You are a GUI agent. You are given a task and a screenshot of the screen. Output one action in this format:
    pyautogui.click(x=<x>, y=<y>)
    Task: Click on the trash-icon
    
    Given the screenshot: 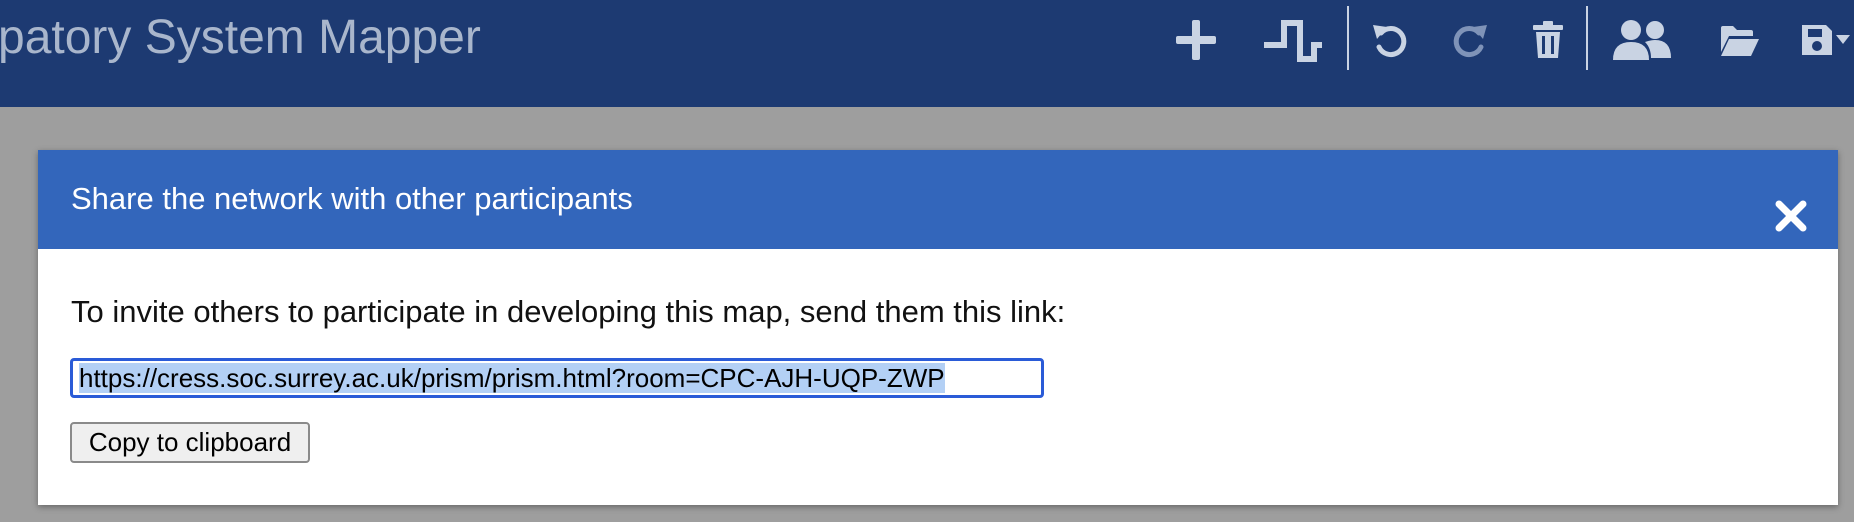 What is the action you would take?
    pyautogui.click(x=1548, y=40)
    